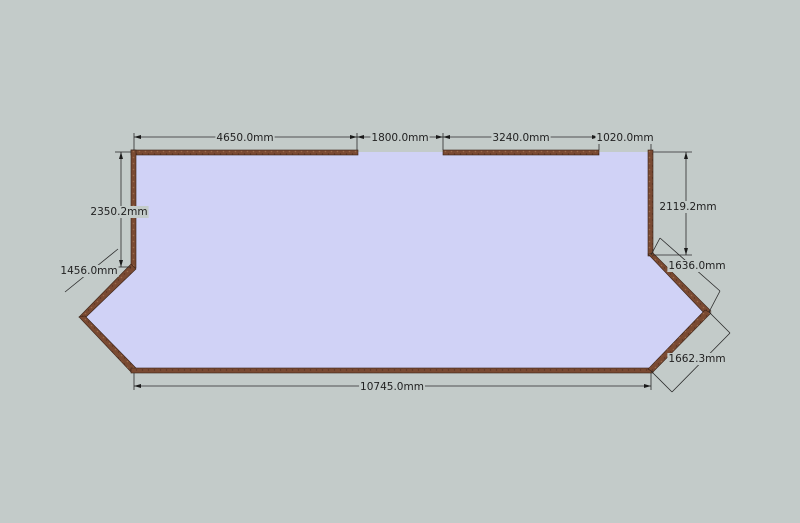 The image size is (800, 523). I want to click on dim-bottom: 10745.0mm, so click(392, 387).